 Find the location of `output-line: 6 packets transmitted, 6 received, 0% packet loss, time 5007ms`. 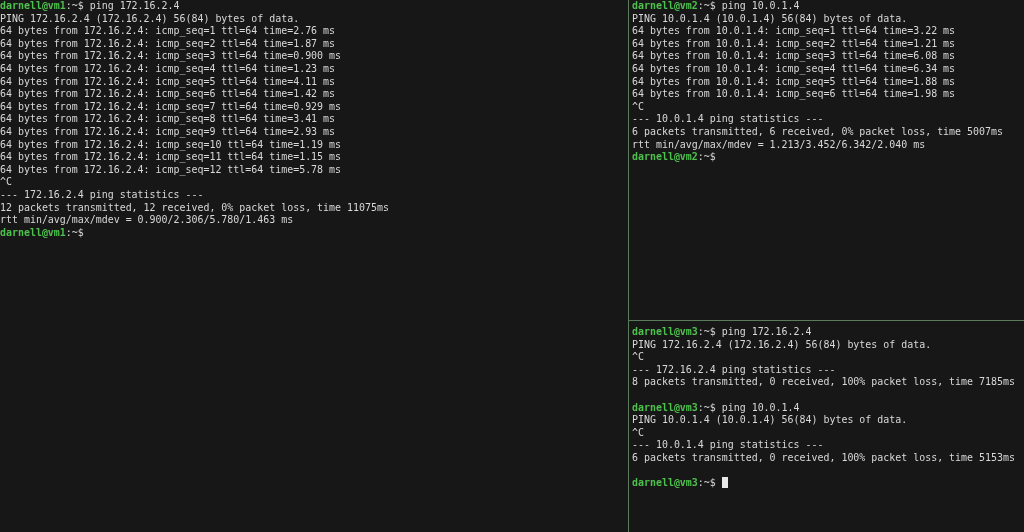

output-line: 6 packets transmitted, 6 received, 0% packet loss, time 5007ms is located at coordinates (818, 132).